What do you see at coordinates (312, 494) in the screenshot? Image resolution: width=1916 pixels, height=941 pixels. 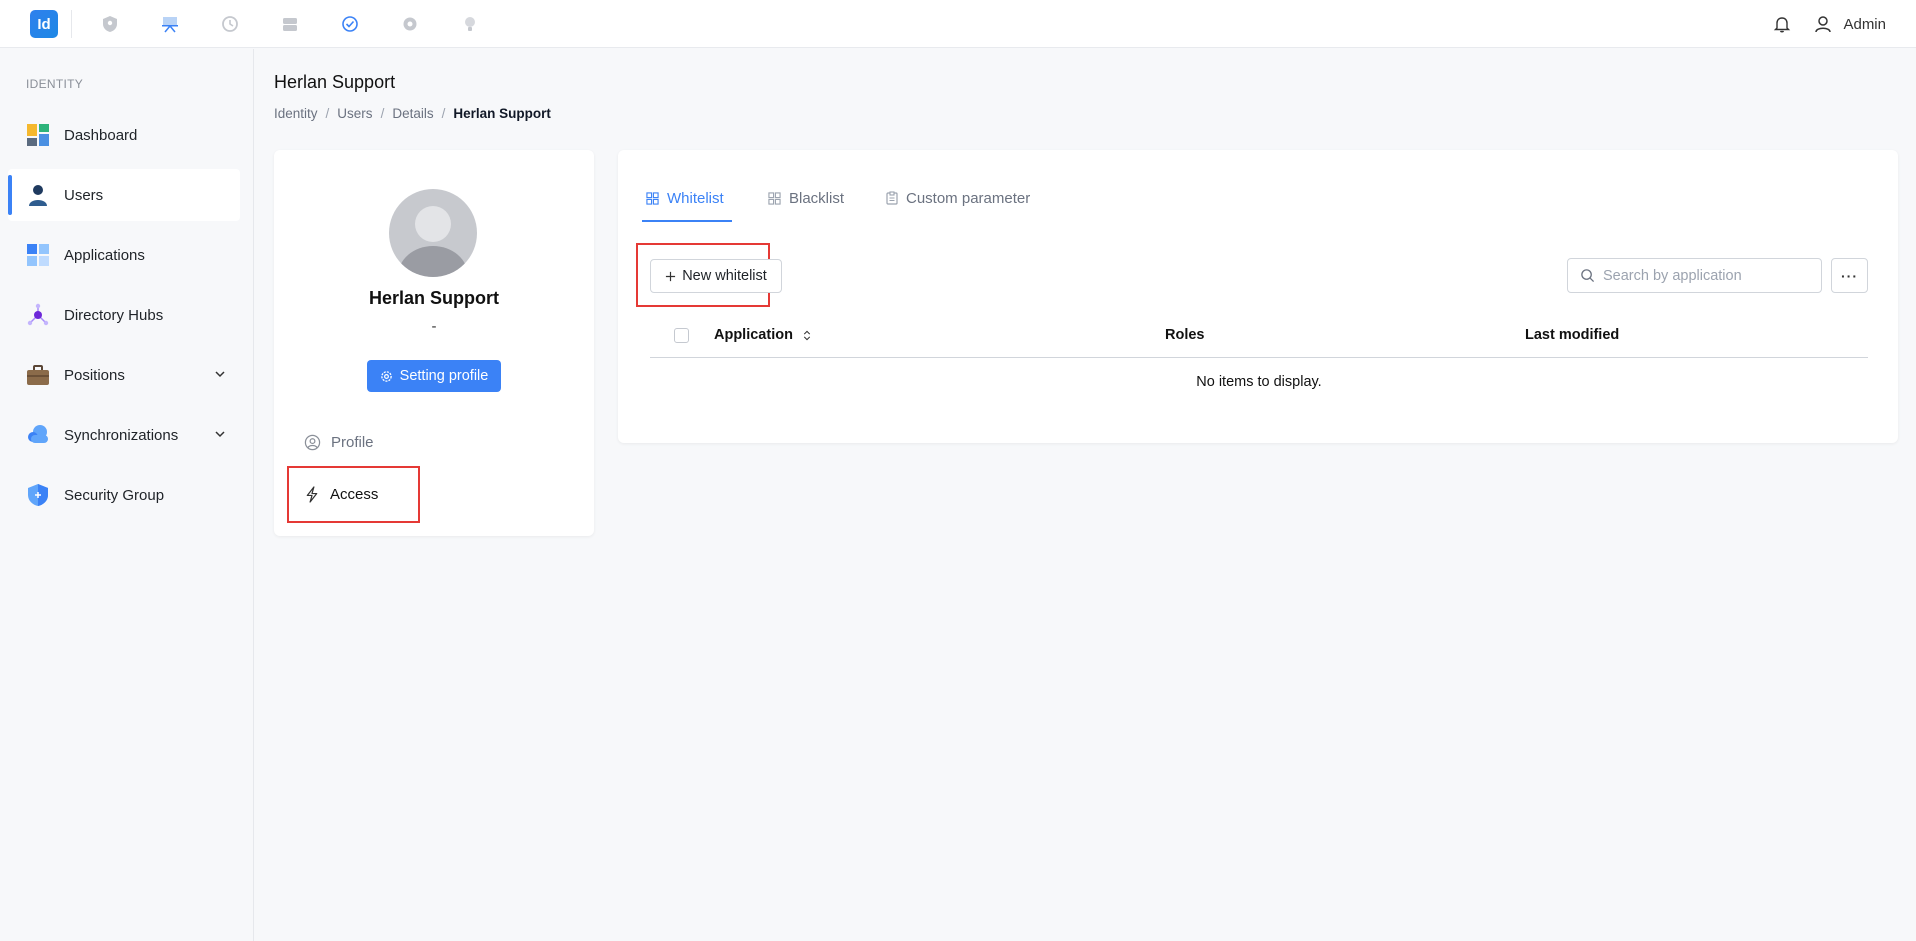 I see `lightning-icon` at bounding box center [312, 494].